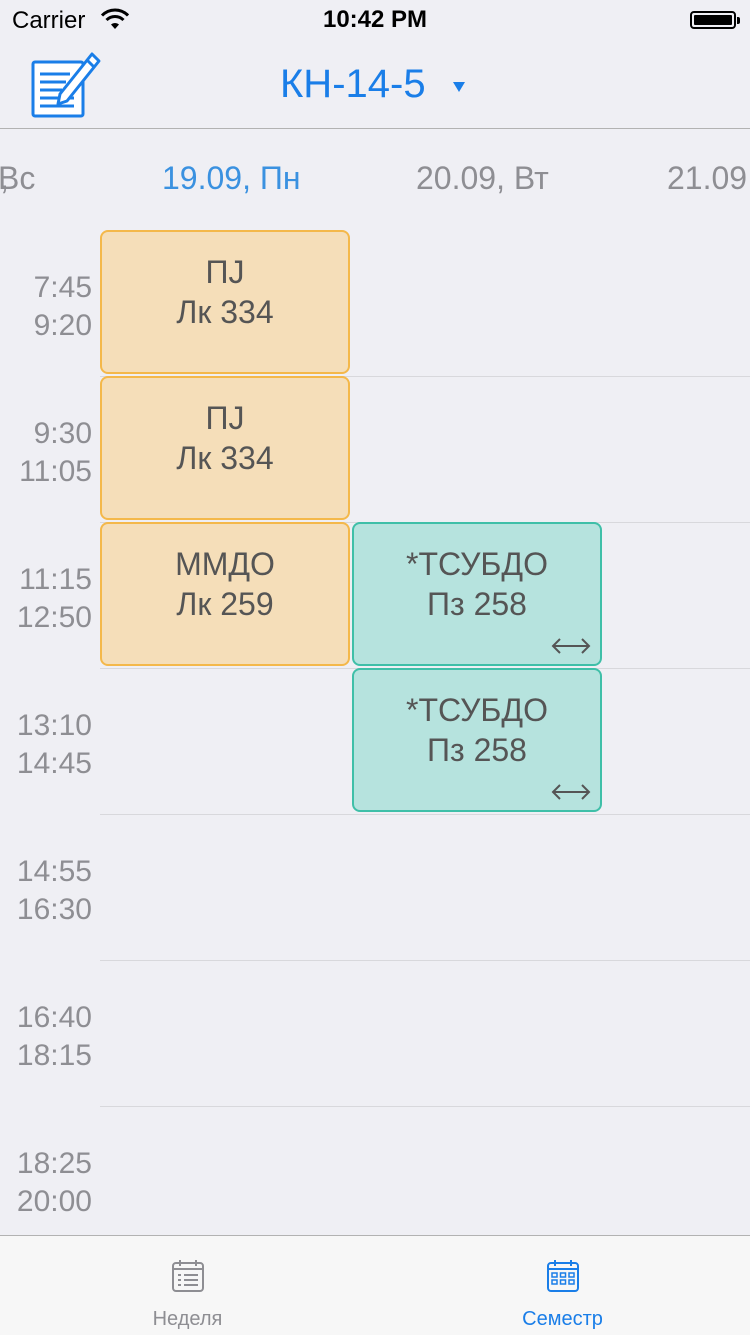 Image resolution: width=750 pixels, height=1335 pixels. I want to click on lesson-room: Лк 259, so click(225, 604).